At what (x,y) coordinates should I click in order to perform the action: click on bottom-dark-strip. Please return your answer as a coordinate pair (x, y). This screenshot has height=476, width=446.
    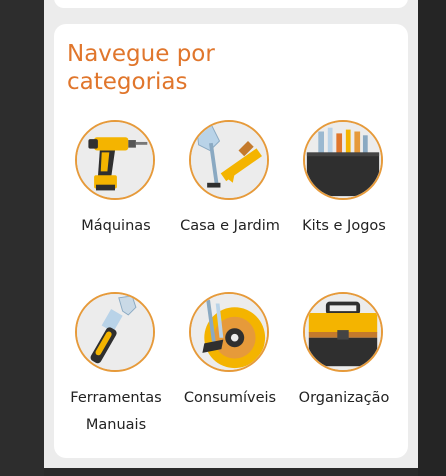
    Looking at the image, I should click on (231, 472).